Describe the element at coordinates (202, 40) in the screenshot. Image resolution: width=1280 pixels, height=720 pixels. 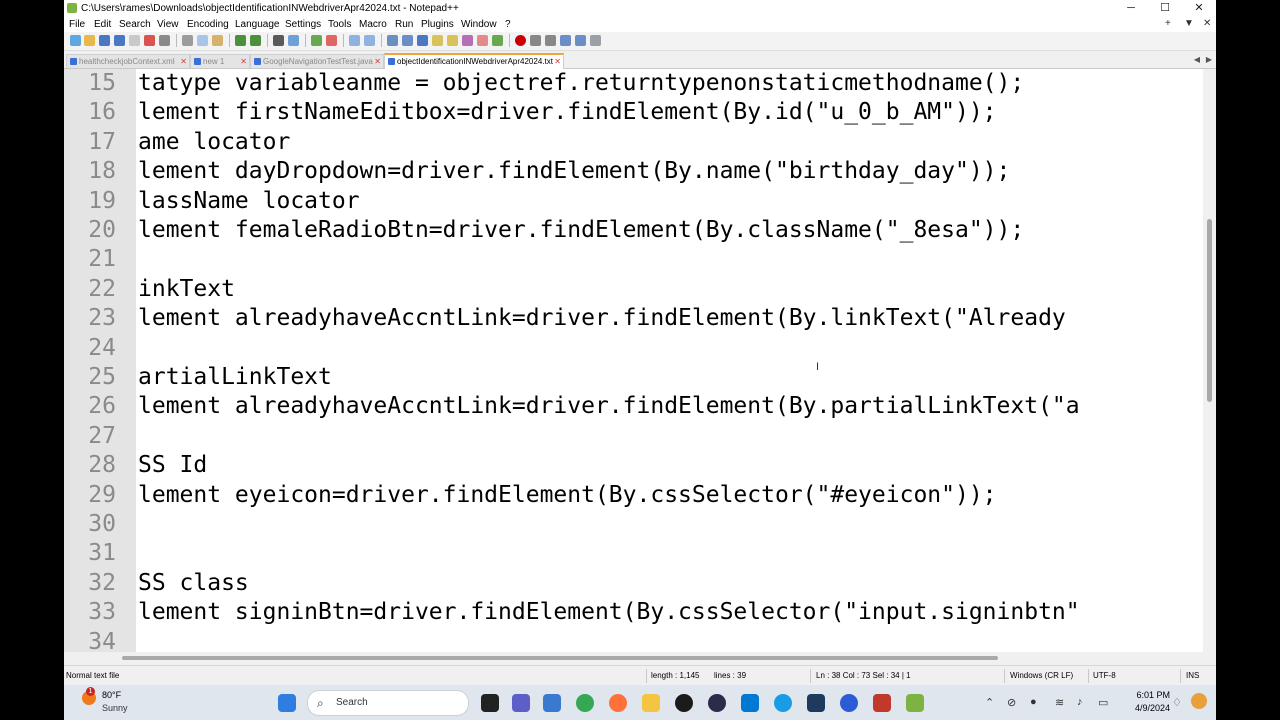
I see `copy-icon` at that location.